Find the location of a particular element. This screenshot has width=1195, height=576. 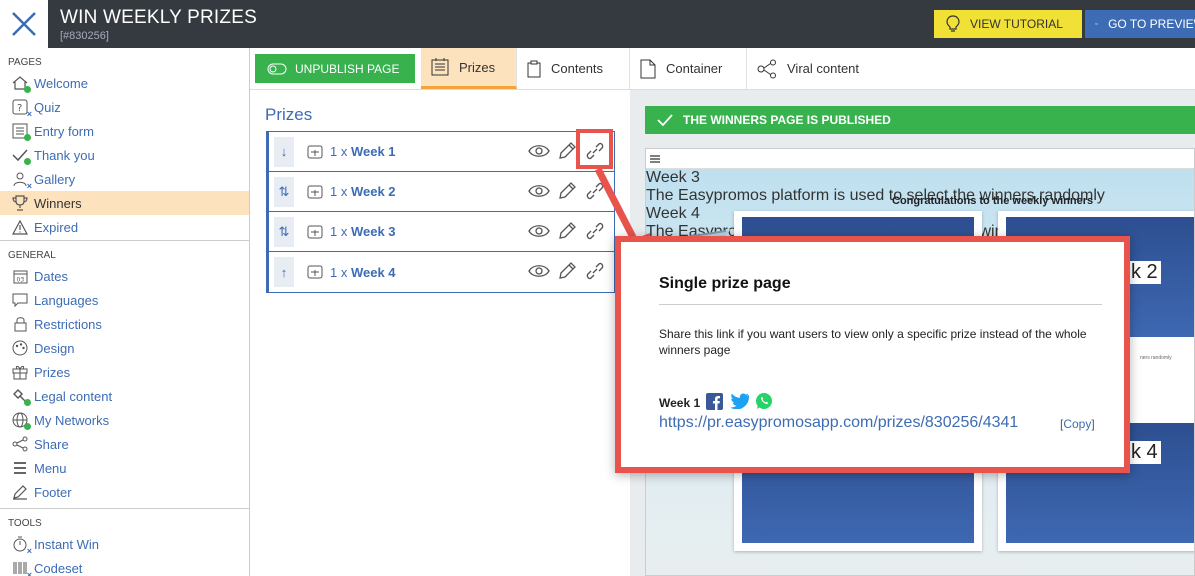

whatsapp-icon is located at coordinates (764, 402).